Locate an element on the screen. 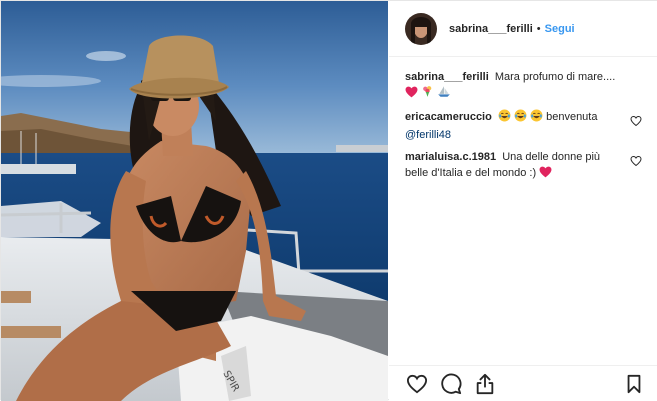 This screenshot has height=401, width=657. avatar is located at coordinates (421, 28).